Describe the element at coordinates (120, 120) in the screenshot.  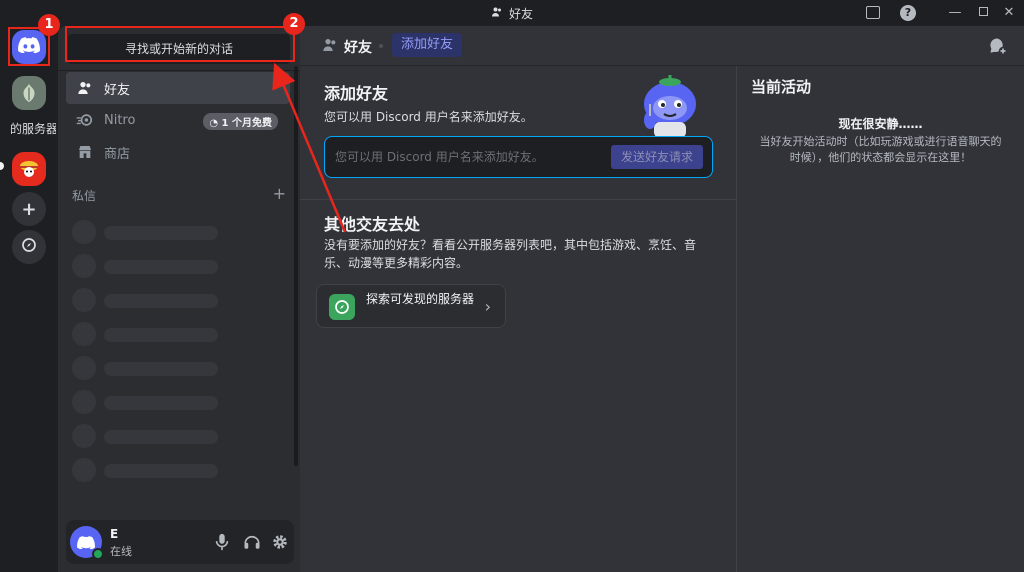
I see `nav-label: Nitro` at that location.